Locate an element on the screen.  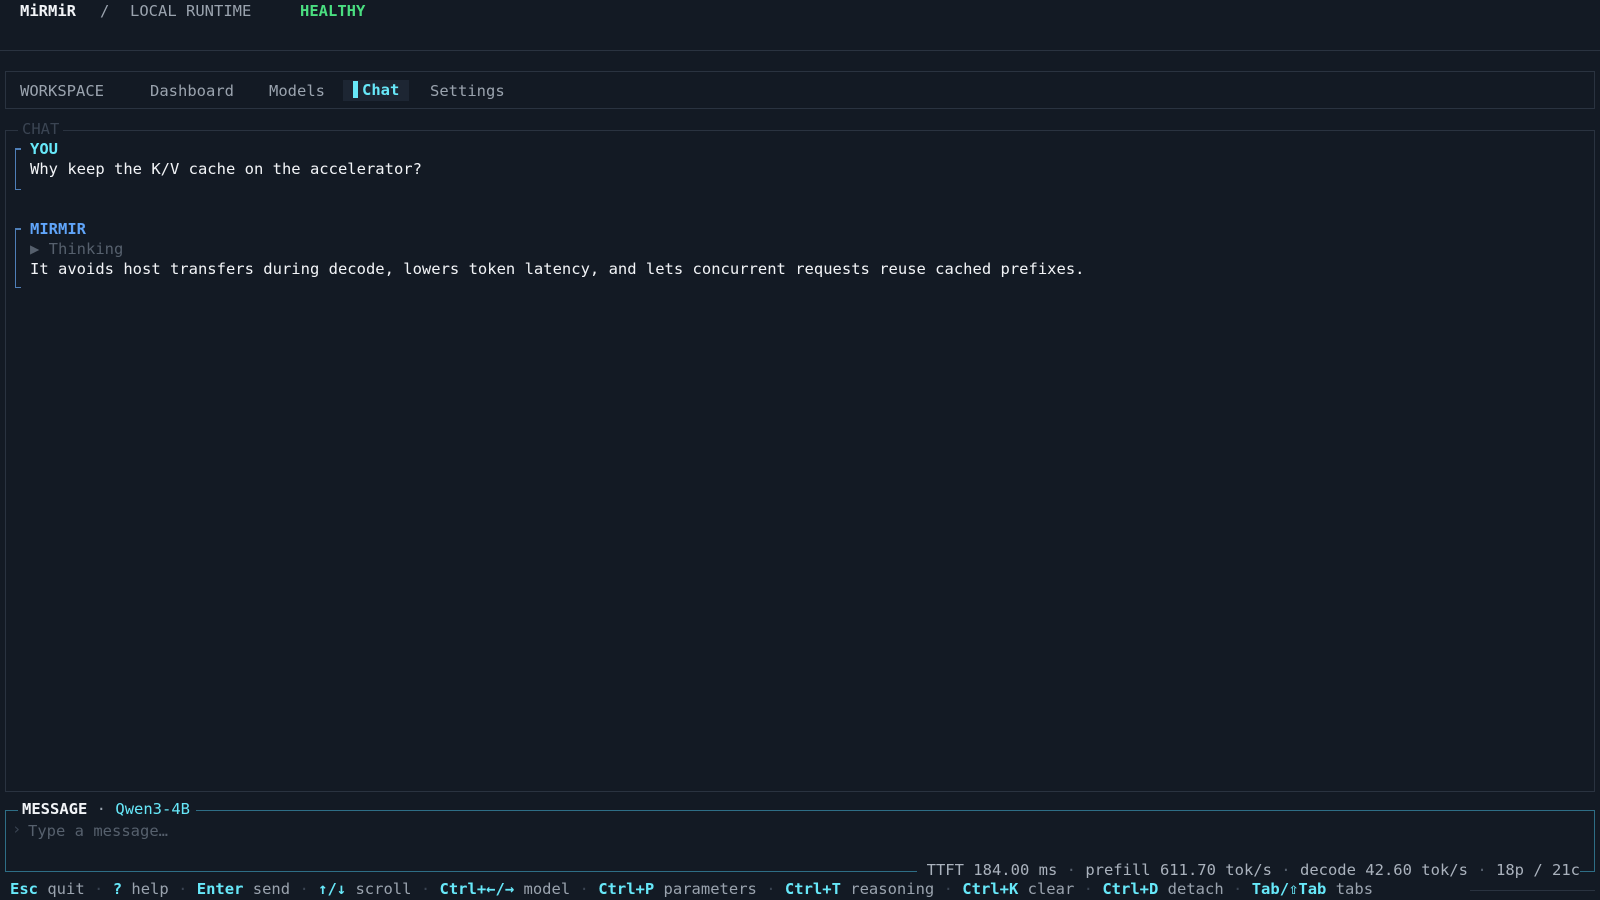
active-tab-marker is located at coordinates (355, 89).